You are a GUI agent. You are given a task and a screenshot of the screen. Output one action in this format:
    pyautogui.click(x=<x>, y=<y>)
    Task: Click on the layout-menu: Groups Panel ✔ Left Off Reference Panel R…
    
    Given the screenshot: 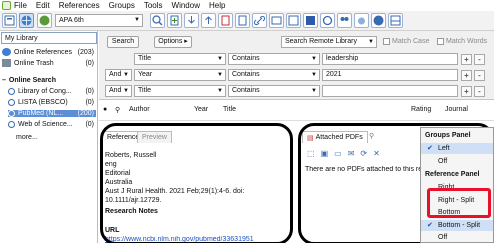 What is the action you would take?
    pyautogui.click(x=457, y=185)
    